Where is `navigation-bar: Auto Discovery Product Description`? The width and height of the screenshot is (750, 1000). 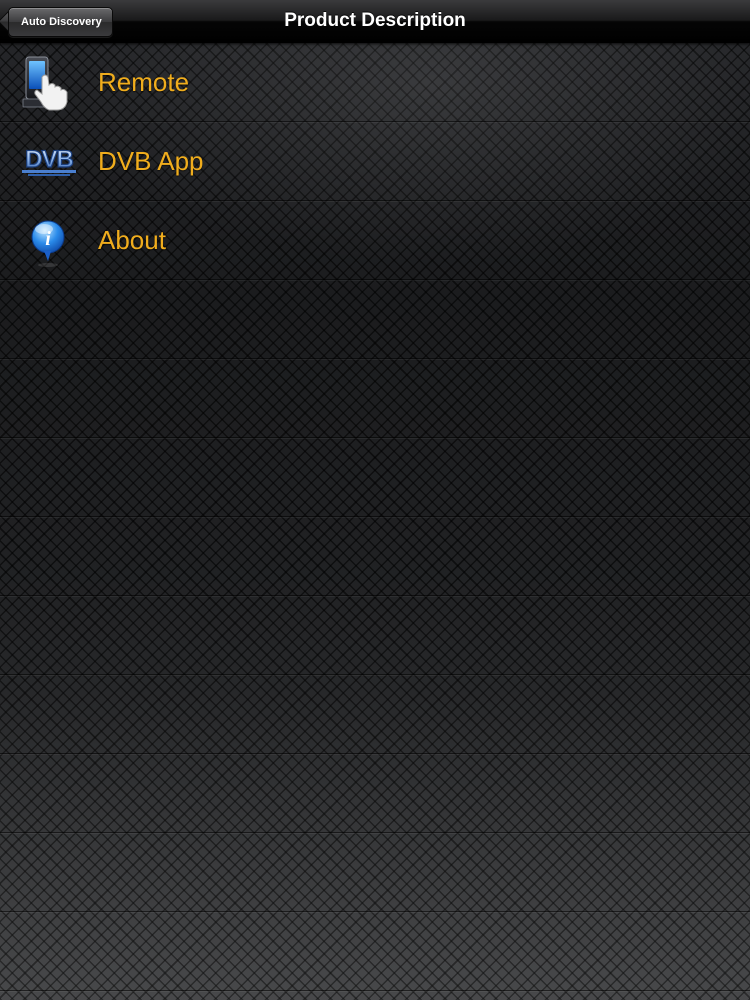
navigation-bar: Auto Discovery Product Description is located at coordinates (375, 21).